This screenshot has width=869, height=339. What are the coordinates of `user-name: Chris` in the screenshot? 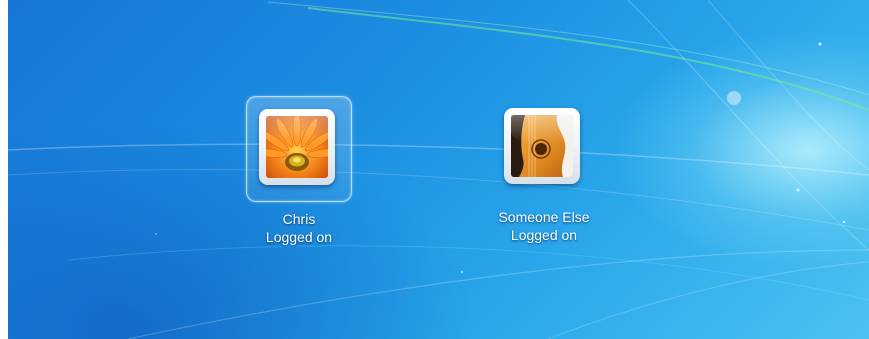 It's located at (299, 219).